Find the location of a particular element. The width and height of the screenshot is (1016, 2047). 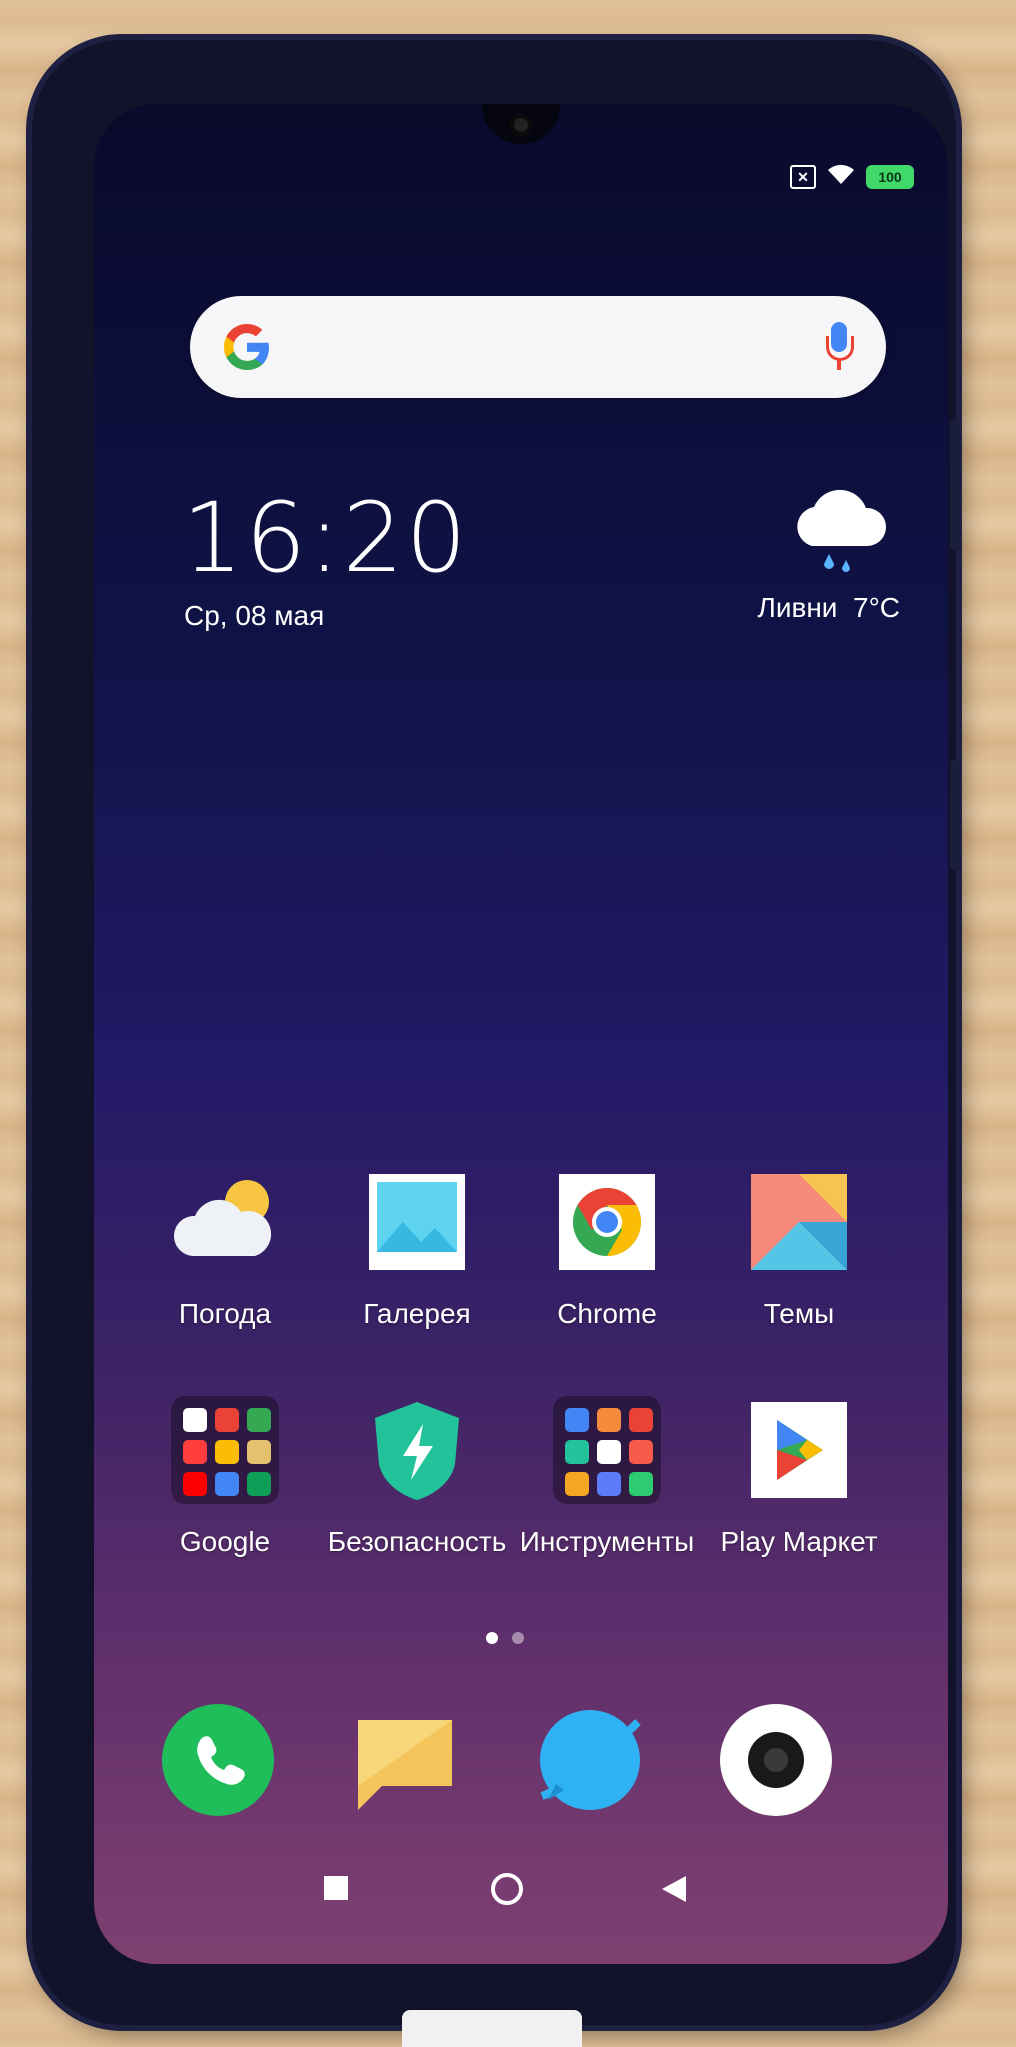

google-logo-icon is located at coordinates (247, 347).